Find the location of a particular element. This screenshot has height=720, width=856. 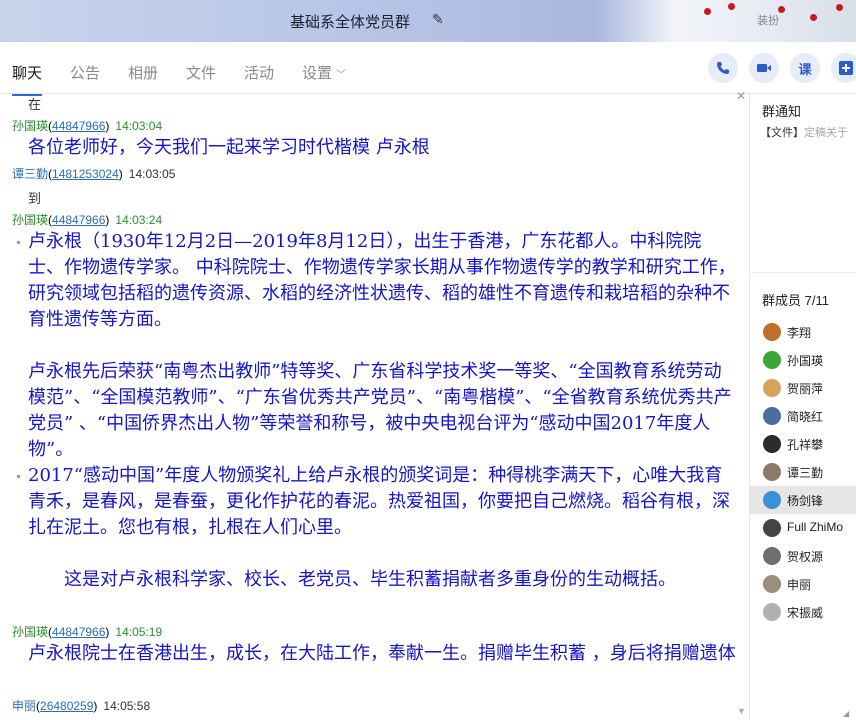

member-item: 贺权源 is located at coordinates (803, 556).